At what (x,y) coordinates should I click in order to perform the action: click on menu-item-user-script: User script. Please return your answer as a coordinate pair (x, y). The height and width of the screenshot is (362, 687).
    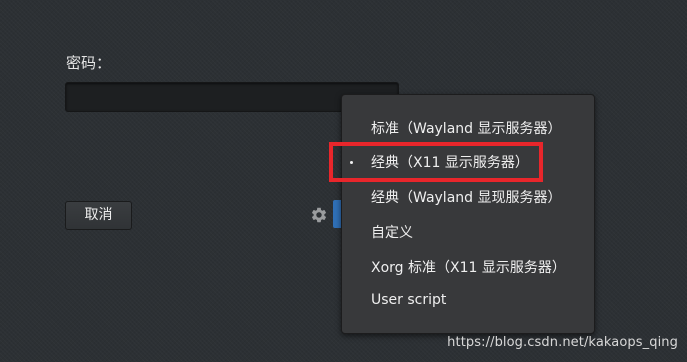
    Looking at the image, I should click on (408, 300).